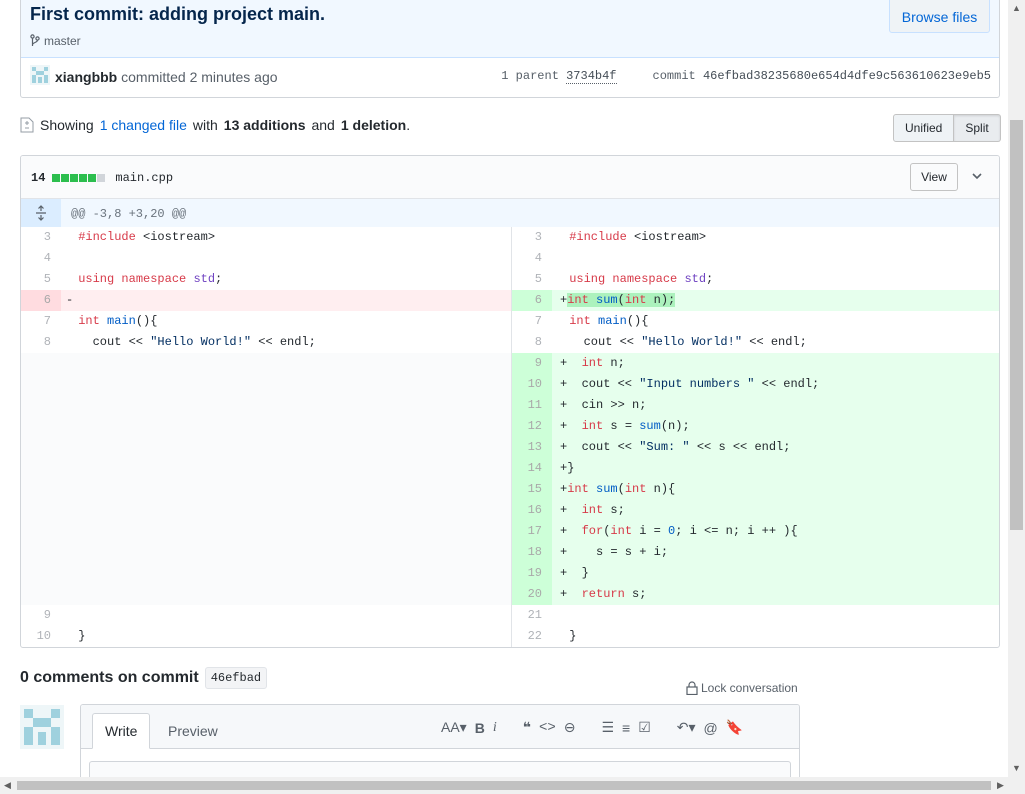 The height and width of the screenshot is (794, 1025). Describe the element at coordinates (1016, 768) in the screenshot. I see `scroll-down-icon: ▼` at that location.